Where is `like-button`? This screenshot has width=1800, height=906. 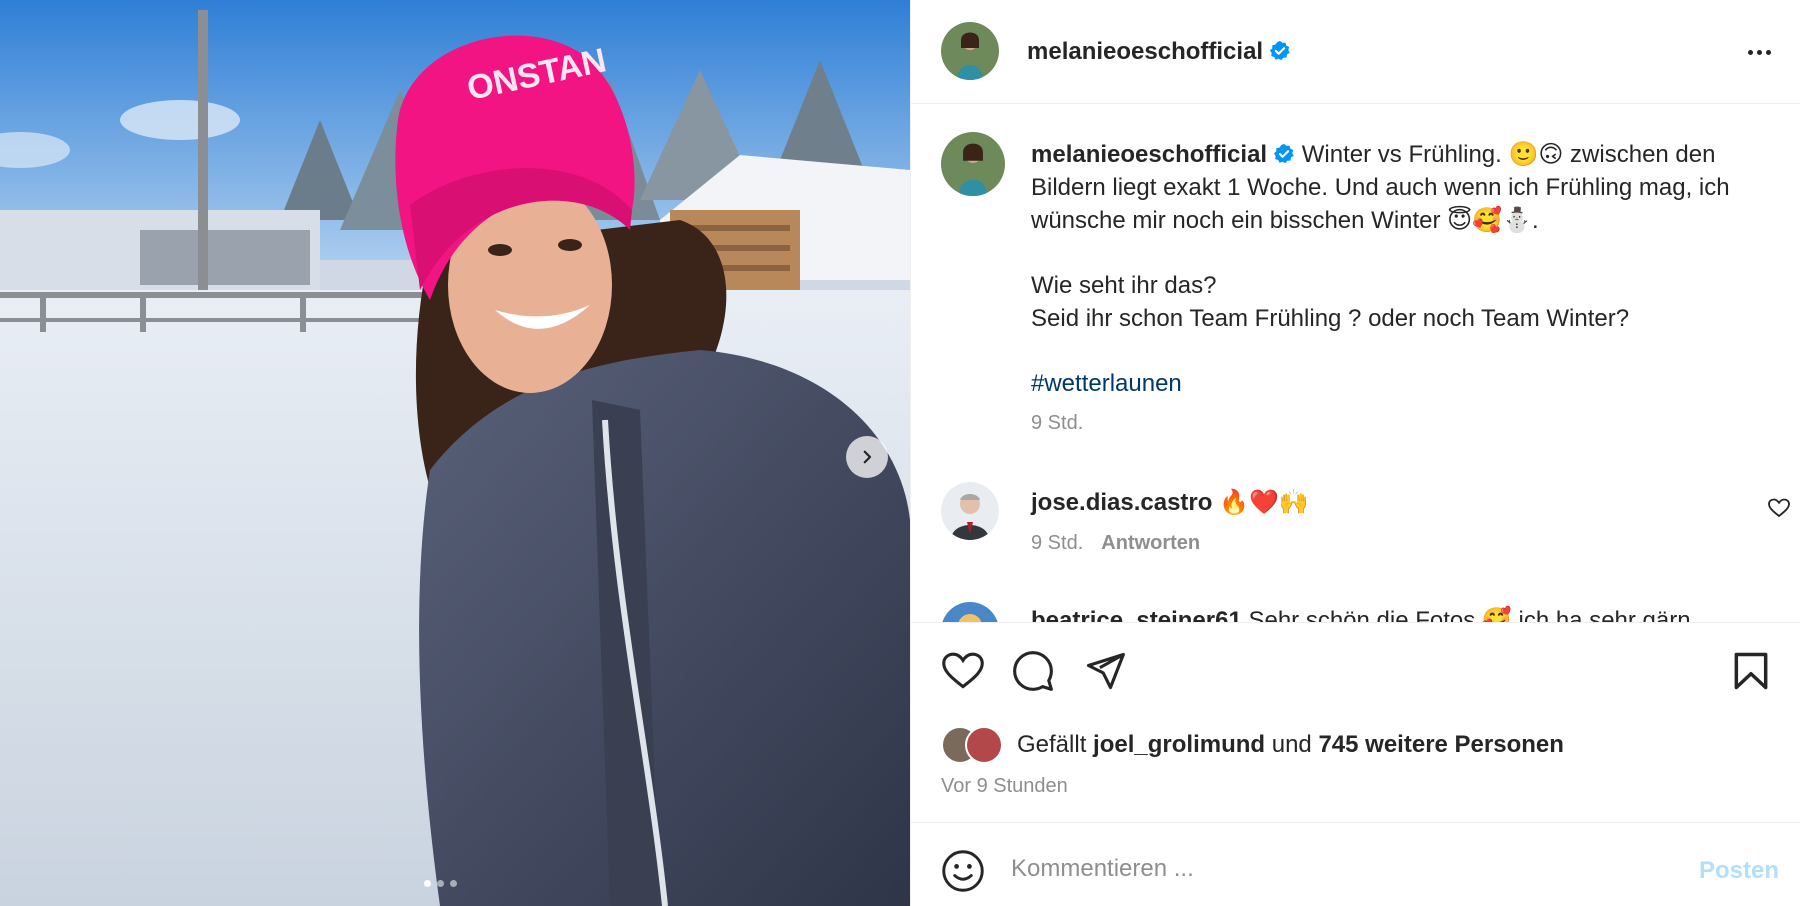
like-button is located at coordinates (963, 671).